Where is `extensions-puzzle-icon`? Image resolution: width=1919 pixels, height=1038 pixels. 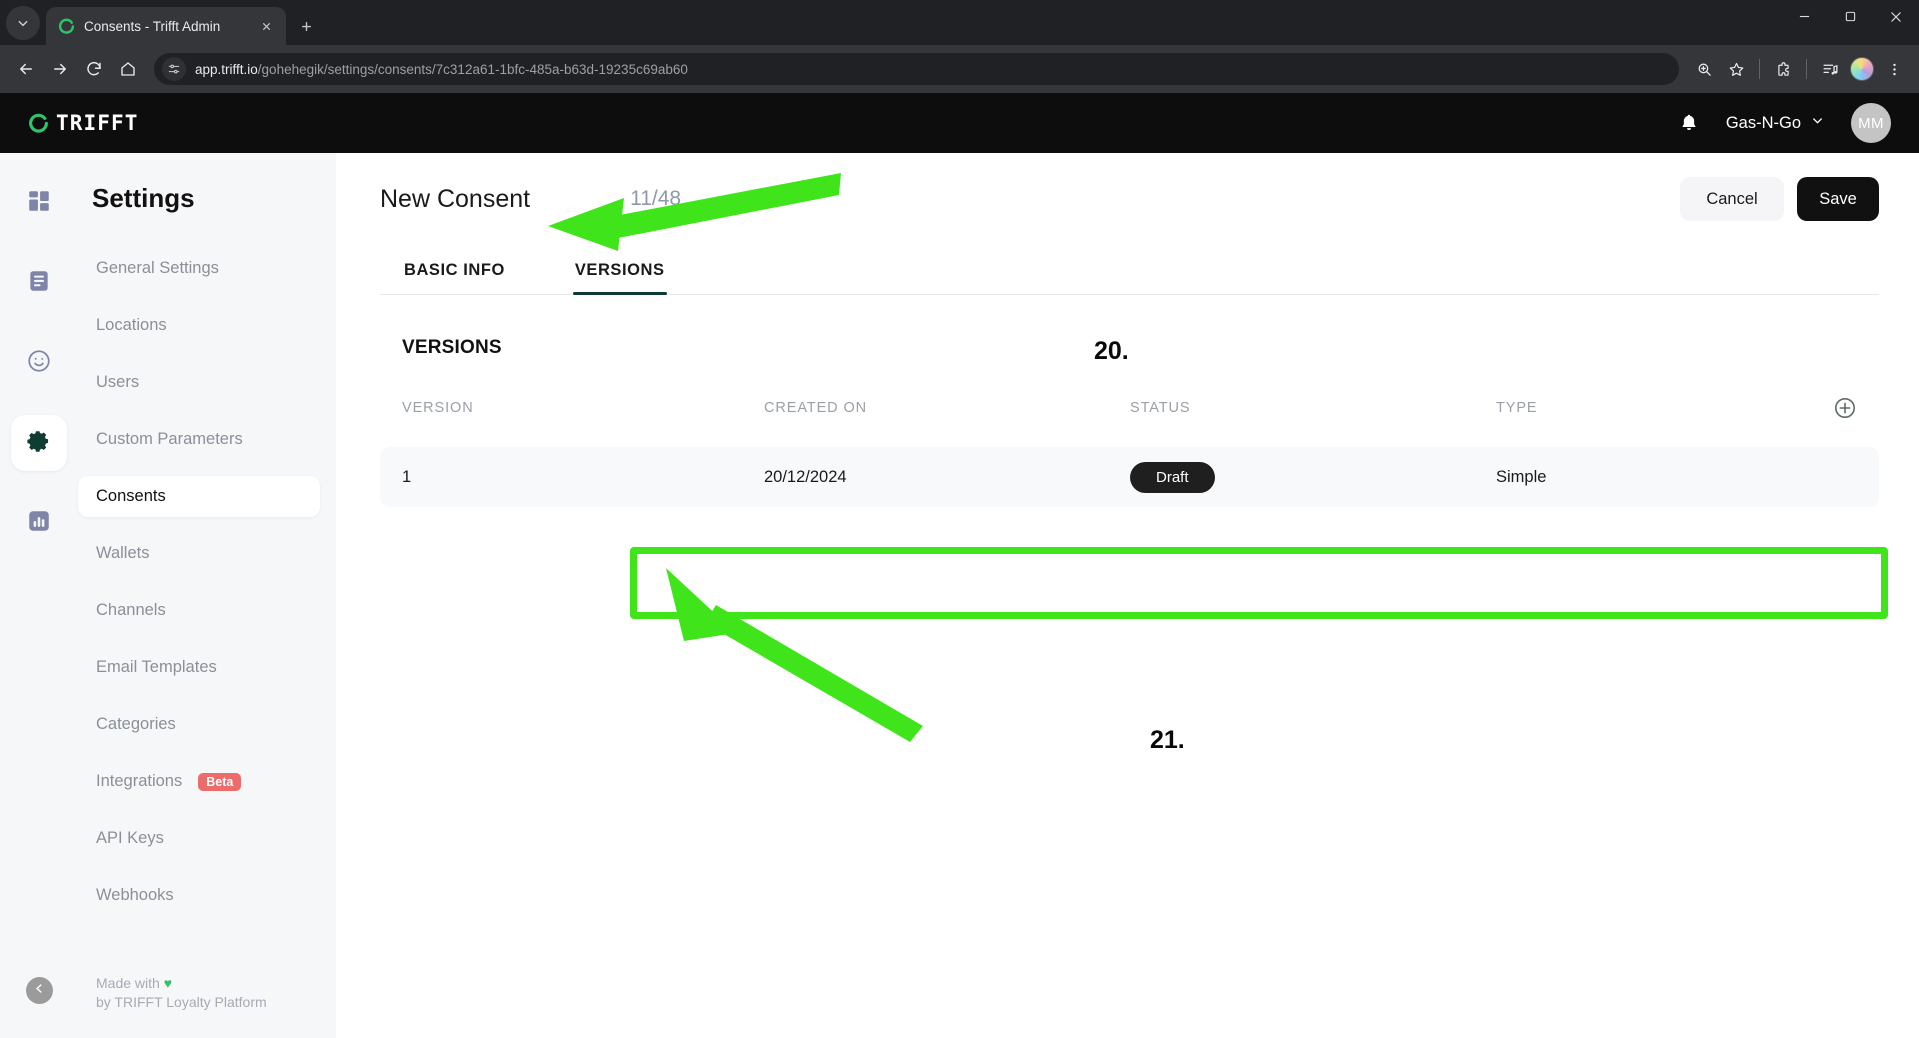
extensions-puzzle-icon is located at coordinates (1783, 69).